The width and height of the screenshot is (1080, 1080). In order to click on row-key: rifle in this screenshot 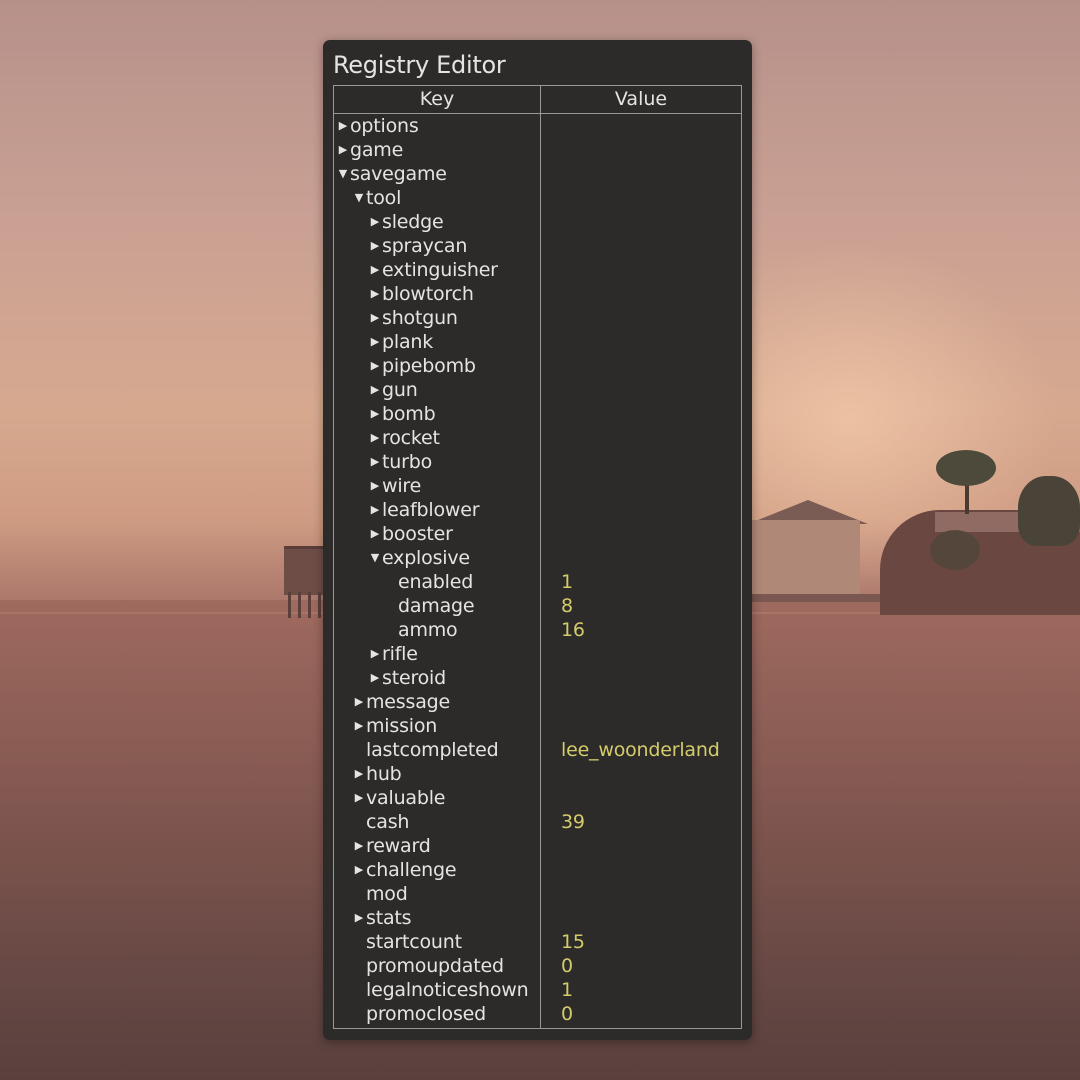, I will do `click(400, 654)`.